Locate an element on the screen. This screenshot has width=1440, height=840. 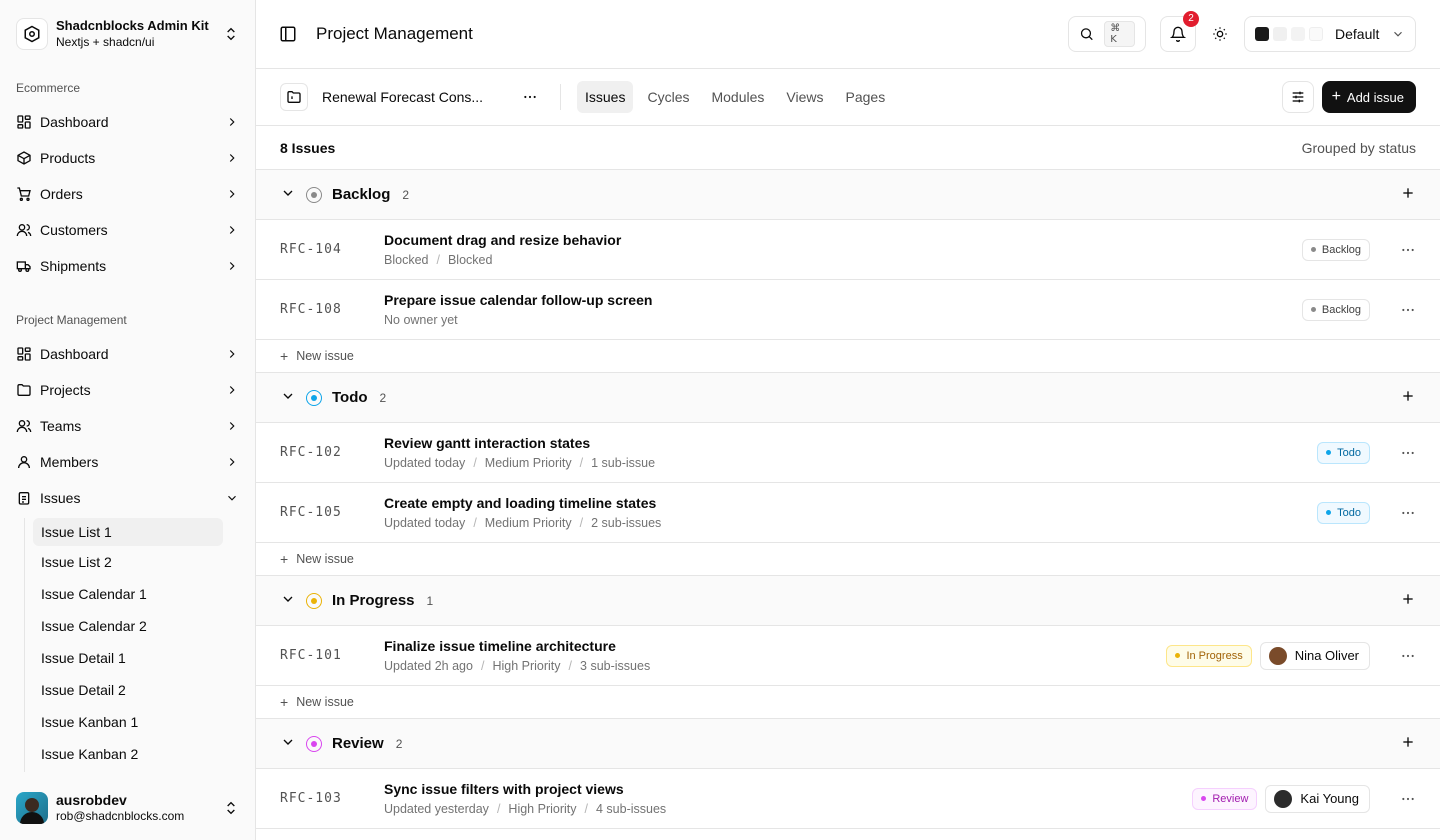
issue-meta: Updated yesterday is located at coordinates (436, 808).